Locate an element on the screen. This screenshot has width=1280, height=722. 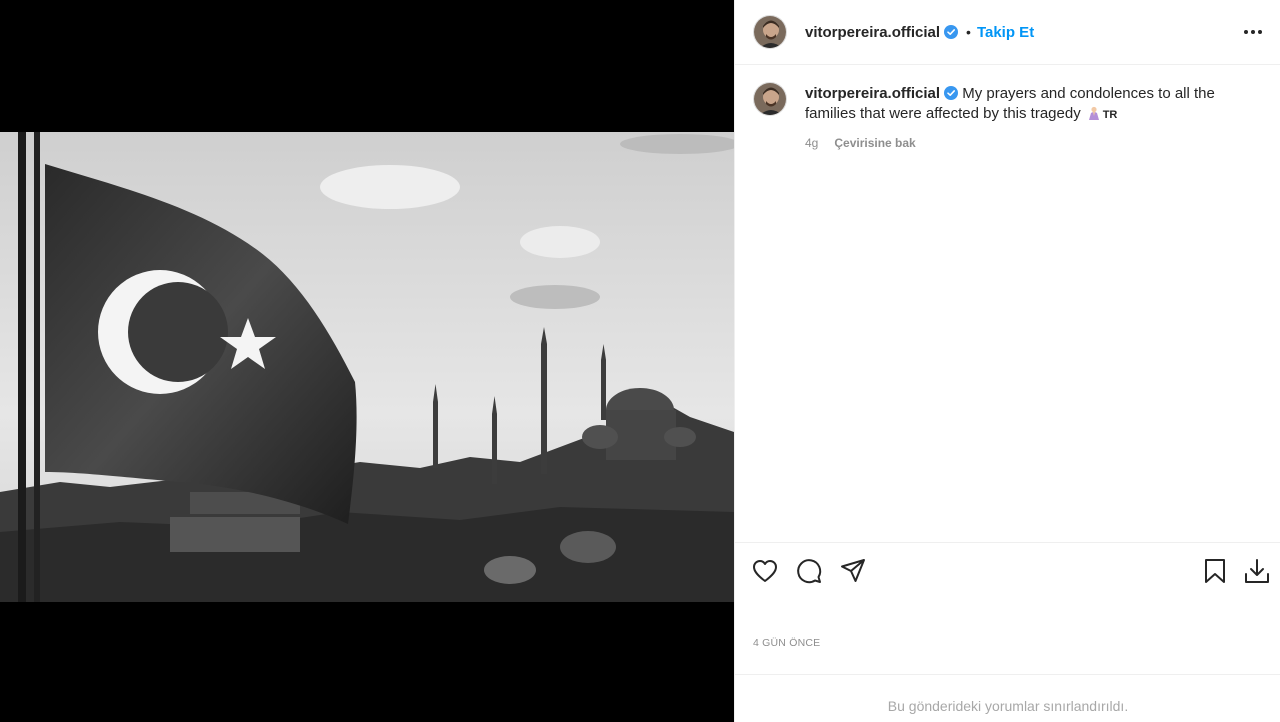
download-icon is located at coordinates (1257, 571).